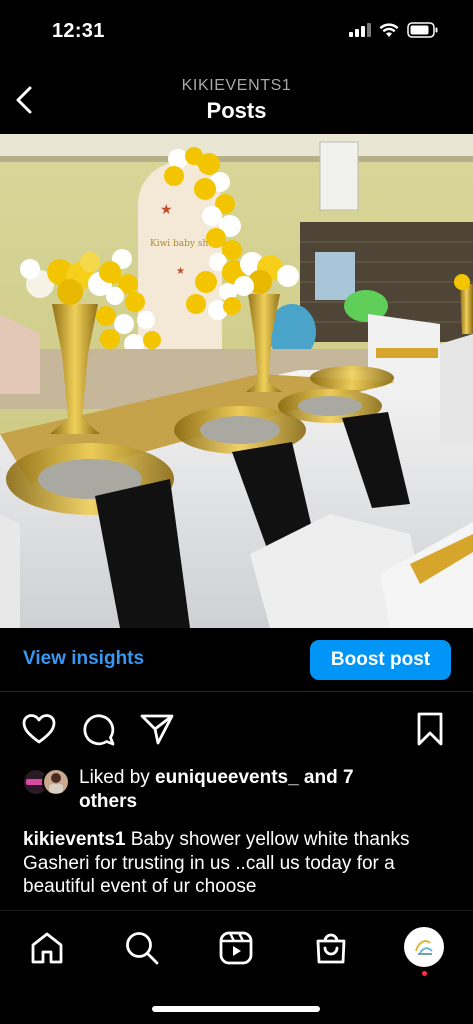 The height and width of the screenshot is (1024, 473). I want to click on caption-username: kikievents1, so click(74, 839).